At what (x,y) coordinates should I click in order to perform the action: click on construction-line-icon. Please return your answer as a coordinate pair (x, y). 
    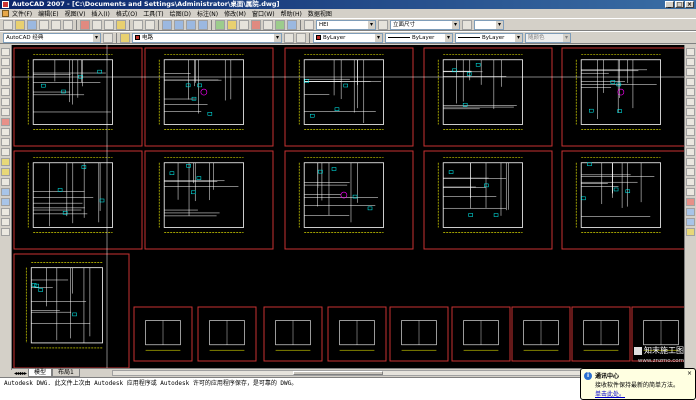
    Looking at the image, I should click on (5, 62).